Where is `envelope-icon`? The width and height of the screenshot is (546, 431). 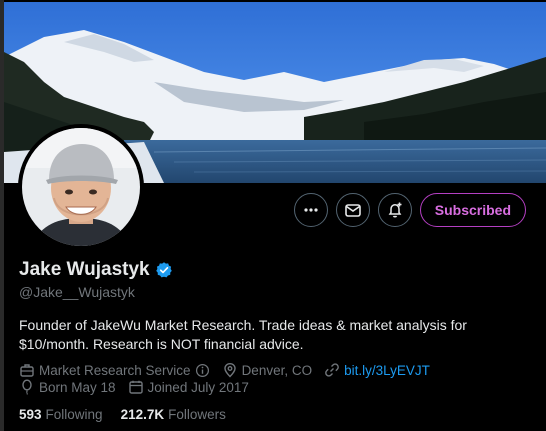
envelope-icon is located at coordinates (352, 210).